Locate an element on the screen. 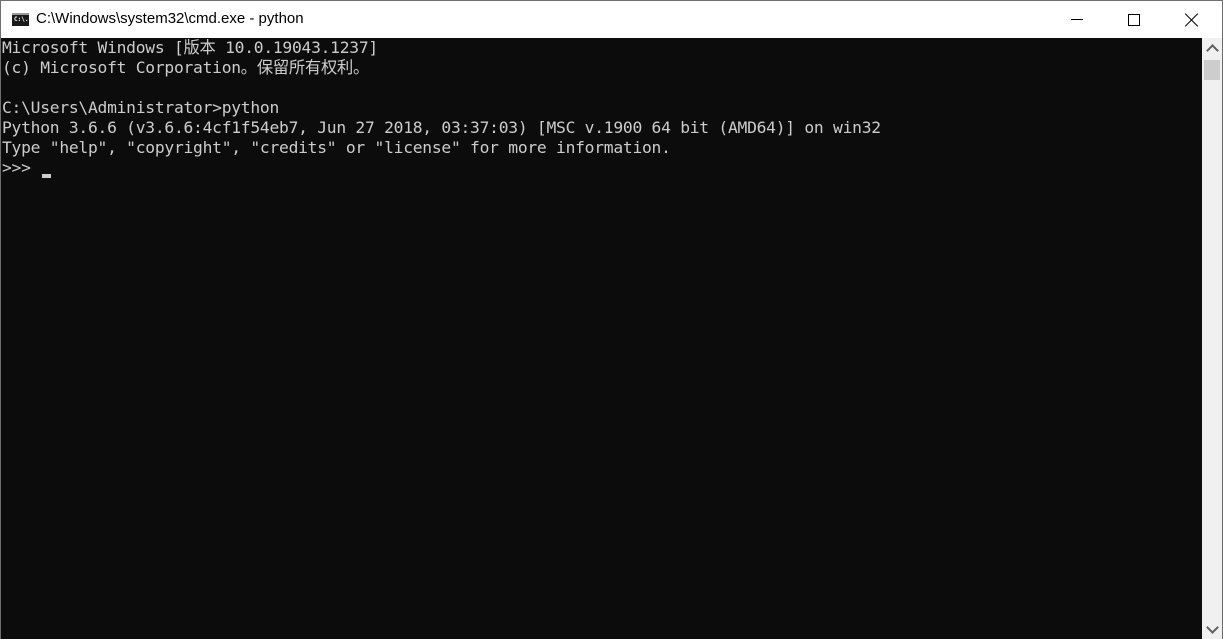 The image size is (1223, 639). python-prompt: >>> is located at coordinates (21, 168).